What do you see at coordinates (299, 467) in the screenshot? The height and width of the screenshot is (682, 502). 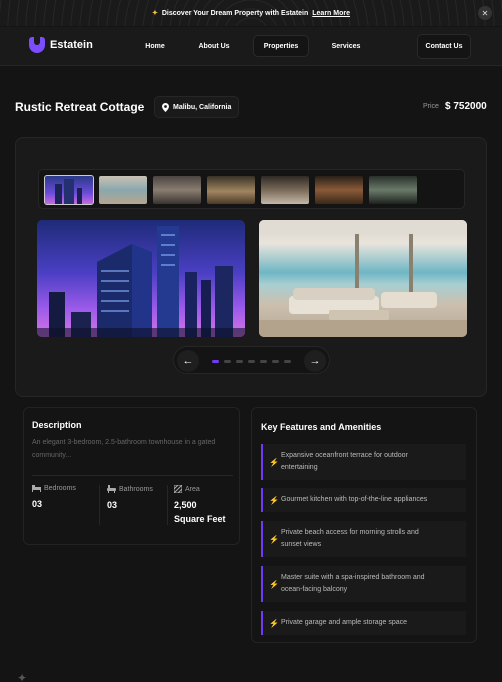 I see `feature-text: entertaining` at bounding box center [299, 467].